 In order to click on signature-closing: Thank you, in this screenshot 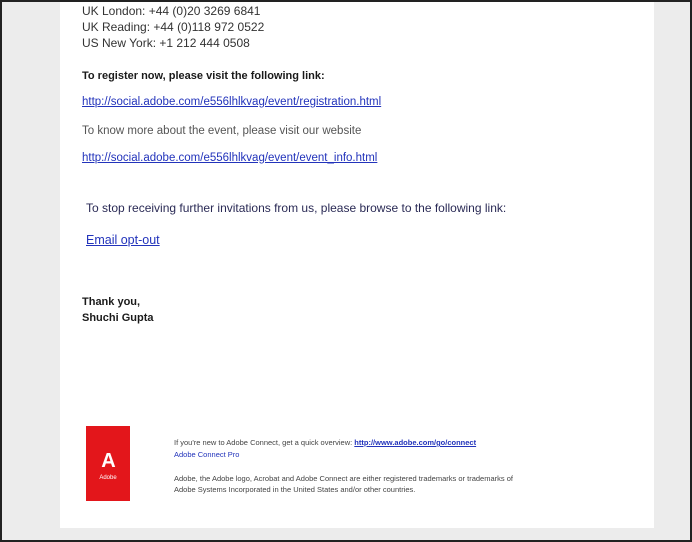, I will do `click(111, 302)`.